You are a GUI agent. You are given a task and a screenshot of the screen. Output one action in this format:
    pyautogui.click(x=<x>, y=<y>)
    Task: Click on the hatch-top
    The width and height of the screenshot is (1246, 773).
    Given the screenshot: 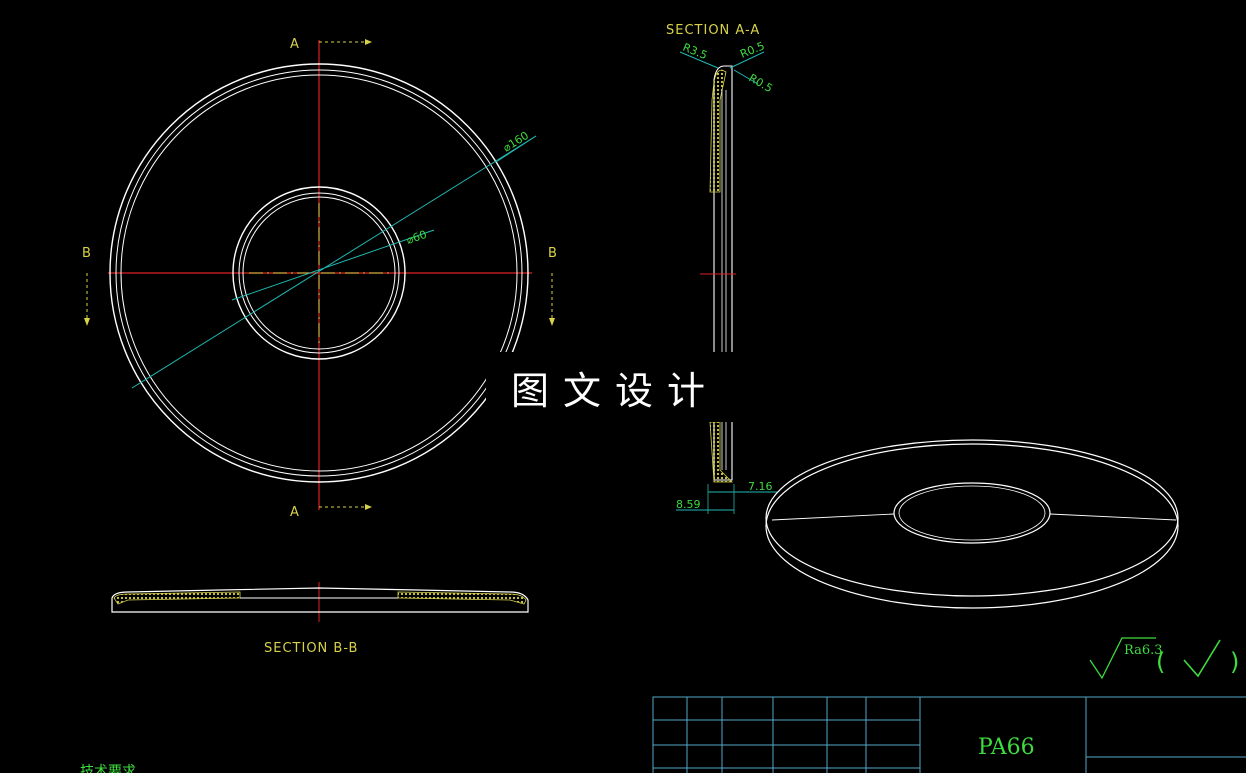 What is the action you would take?
    pyautogui.click(x=718, y=131)
    